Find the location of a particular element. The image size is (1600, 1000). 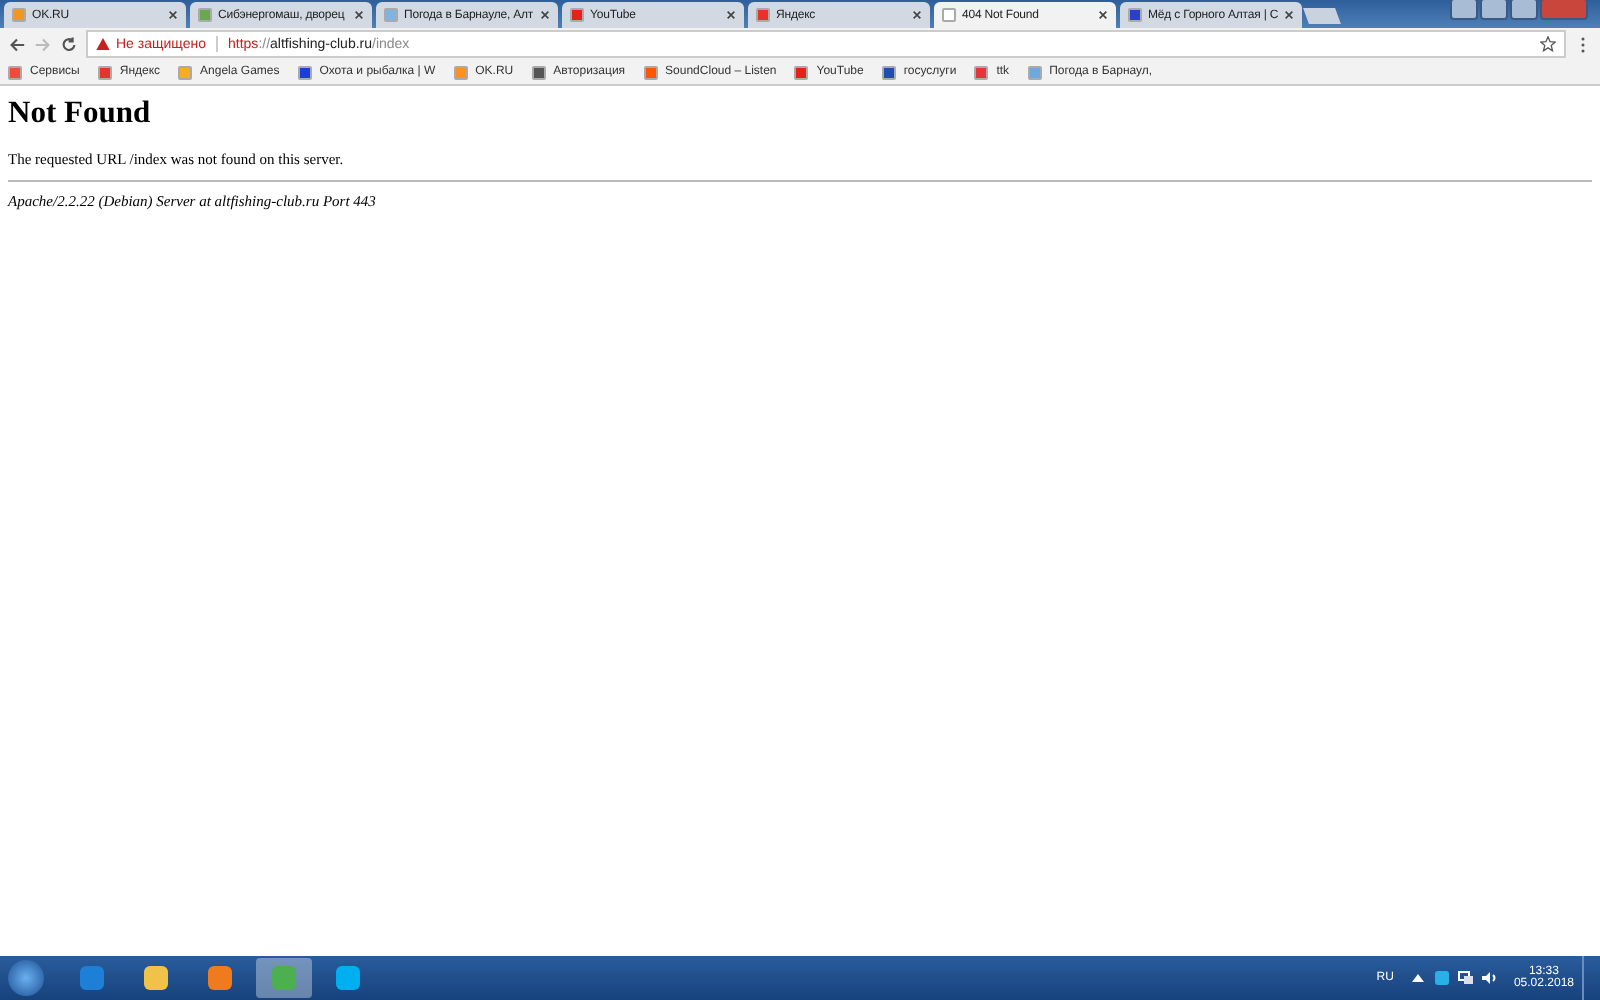

start-button is located at coordinates (26, 978).